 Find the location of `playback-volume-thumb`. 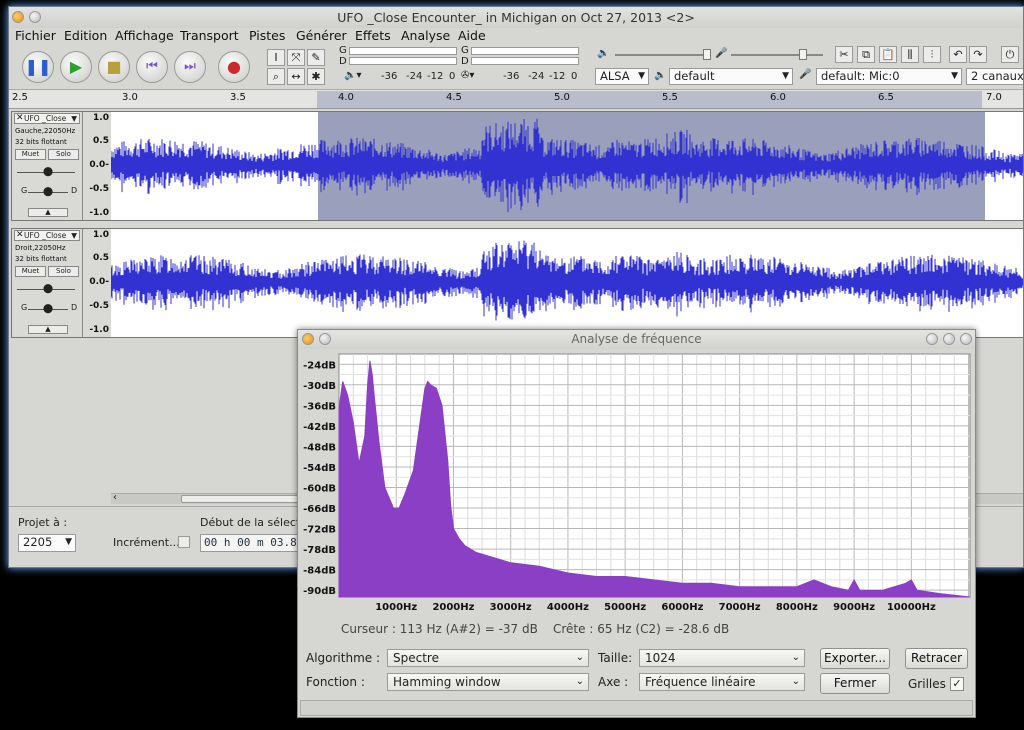

playback-volume-thumb is located at coordinates (707, 54).